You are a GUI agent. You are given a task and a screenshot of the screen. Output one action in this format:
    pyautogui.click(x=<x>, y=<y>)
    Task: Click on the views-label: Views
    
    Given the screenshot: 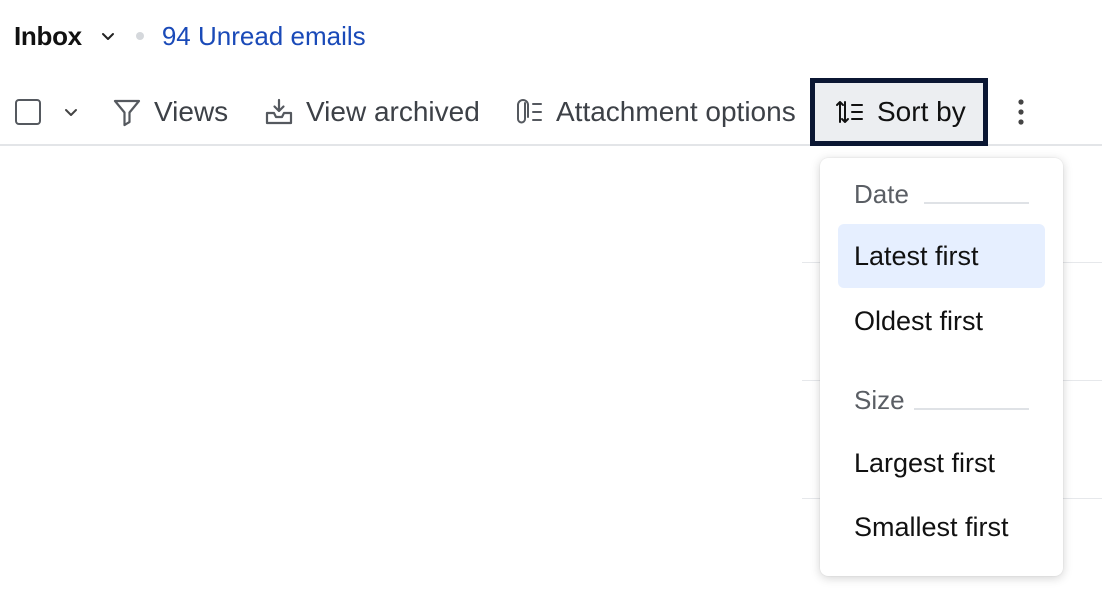 What is the action you would take?
    pyautogui.click(x=191, y=111)
    